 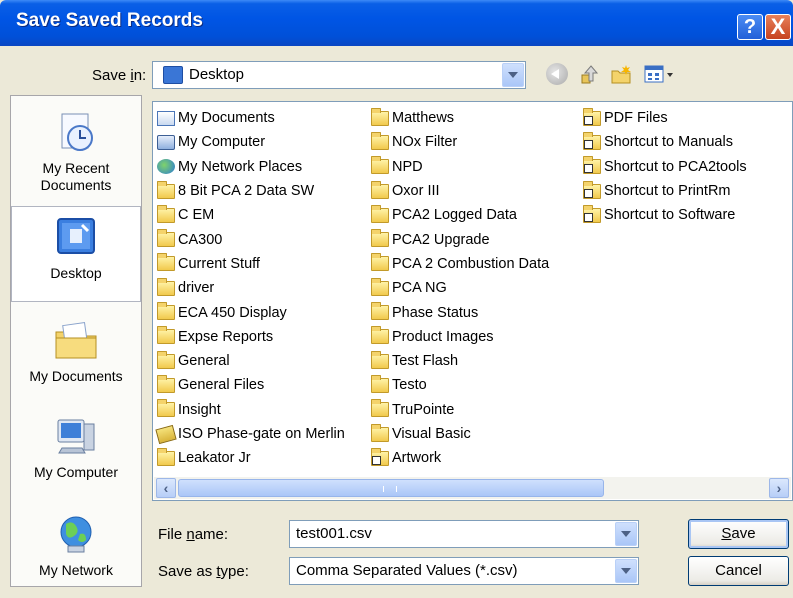 What do you see at coordinates (621, 74) in the screenshot?
I see `new-folder-icon` at bounding box center [621, 74].